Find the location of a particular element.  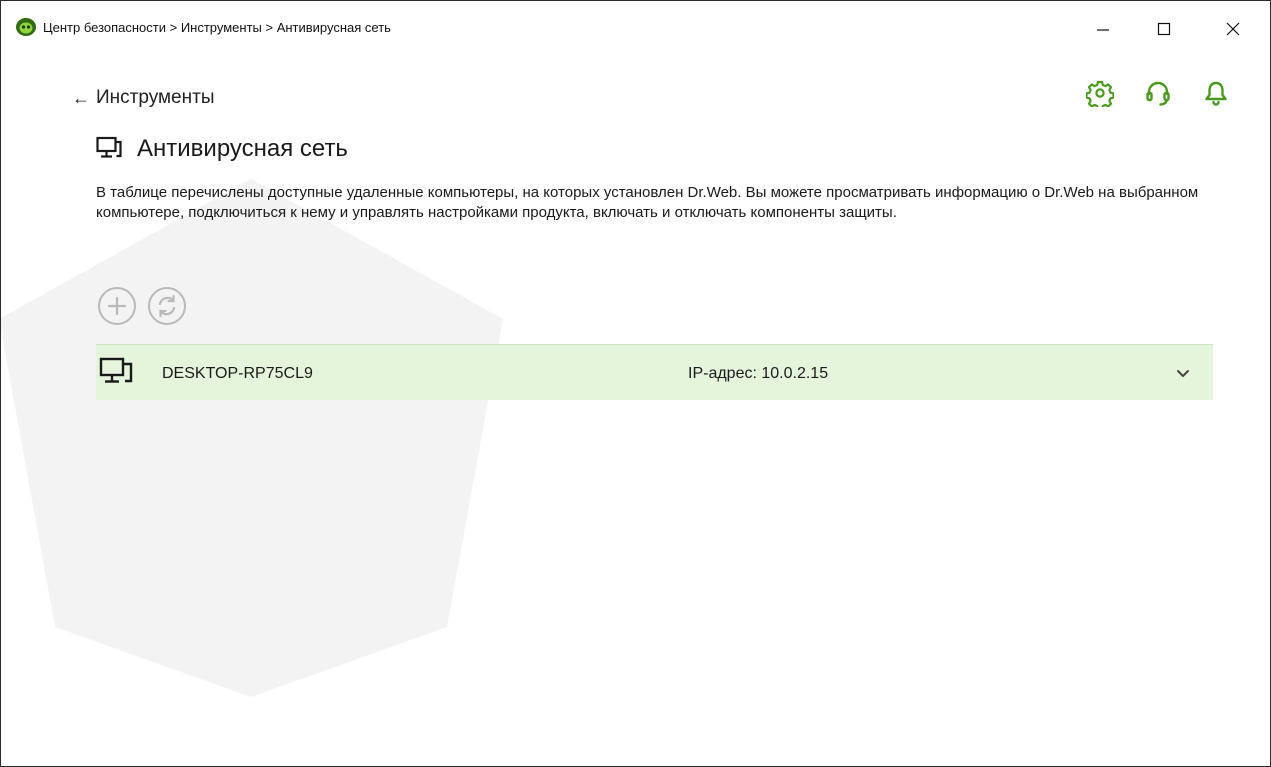

close-icon is located at coordinates (1233, 29).